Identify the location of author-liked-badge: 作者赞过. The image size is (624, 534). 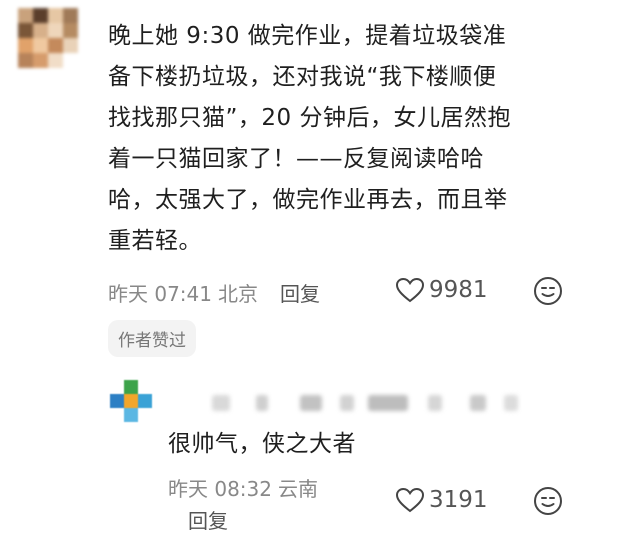
(152, 338).